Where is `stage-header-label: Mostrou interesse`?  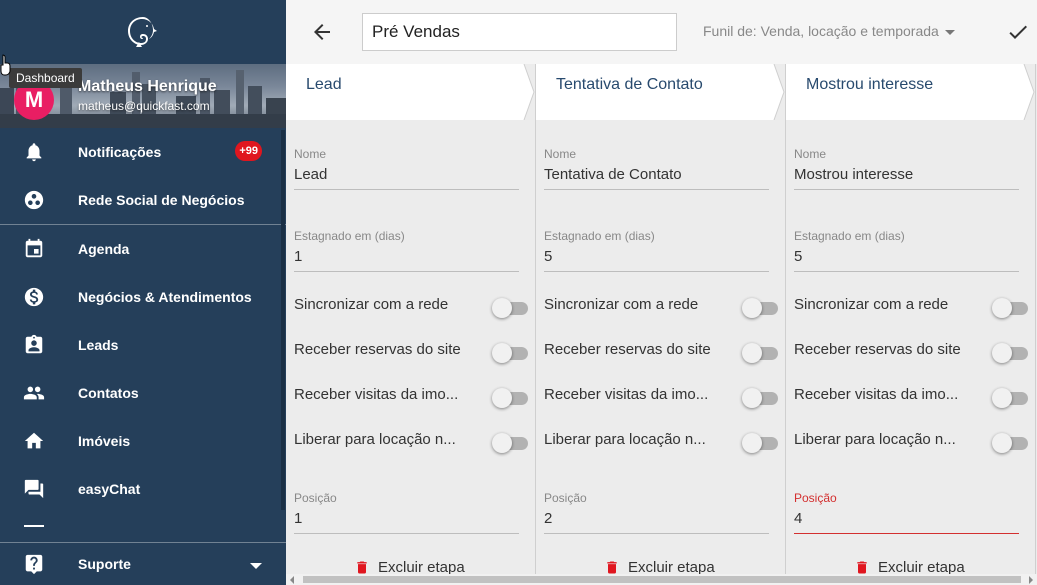
stage-header-label: Mostrou interesse is located at coordinates (870, 84).